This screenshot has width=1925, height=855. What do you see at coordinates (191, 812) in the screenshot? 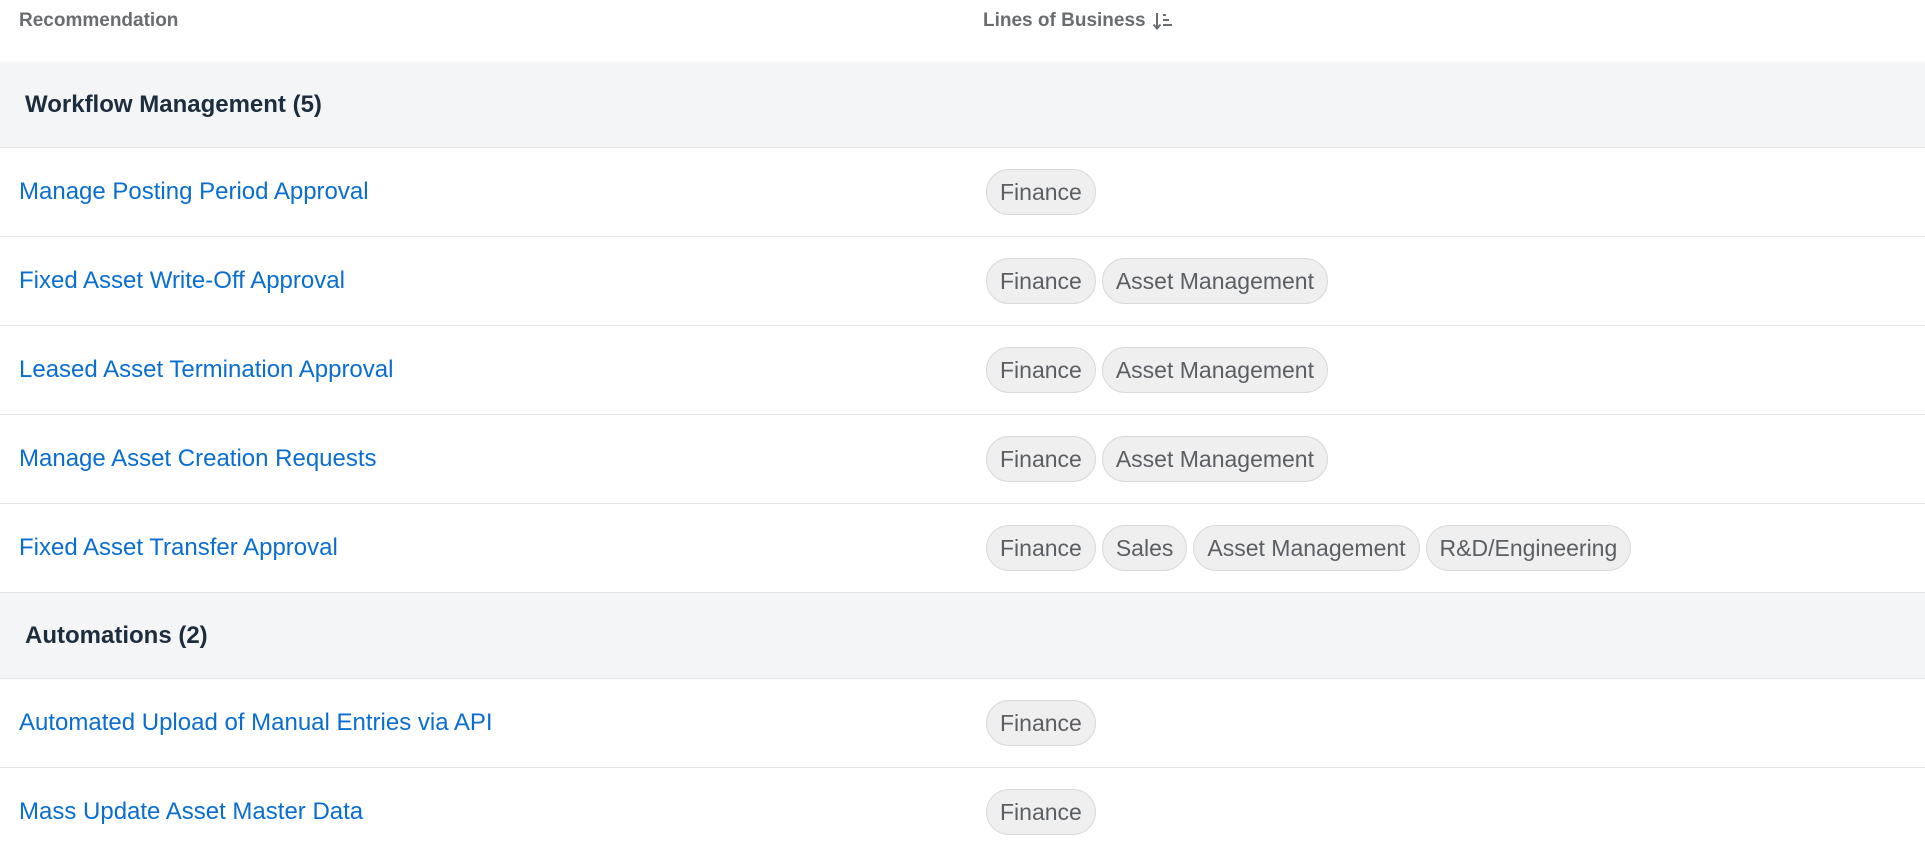
I see `recommendation-link: Mass Update Asset Master Data` at bounding box center [191, 812].